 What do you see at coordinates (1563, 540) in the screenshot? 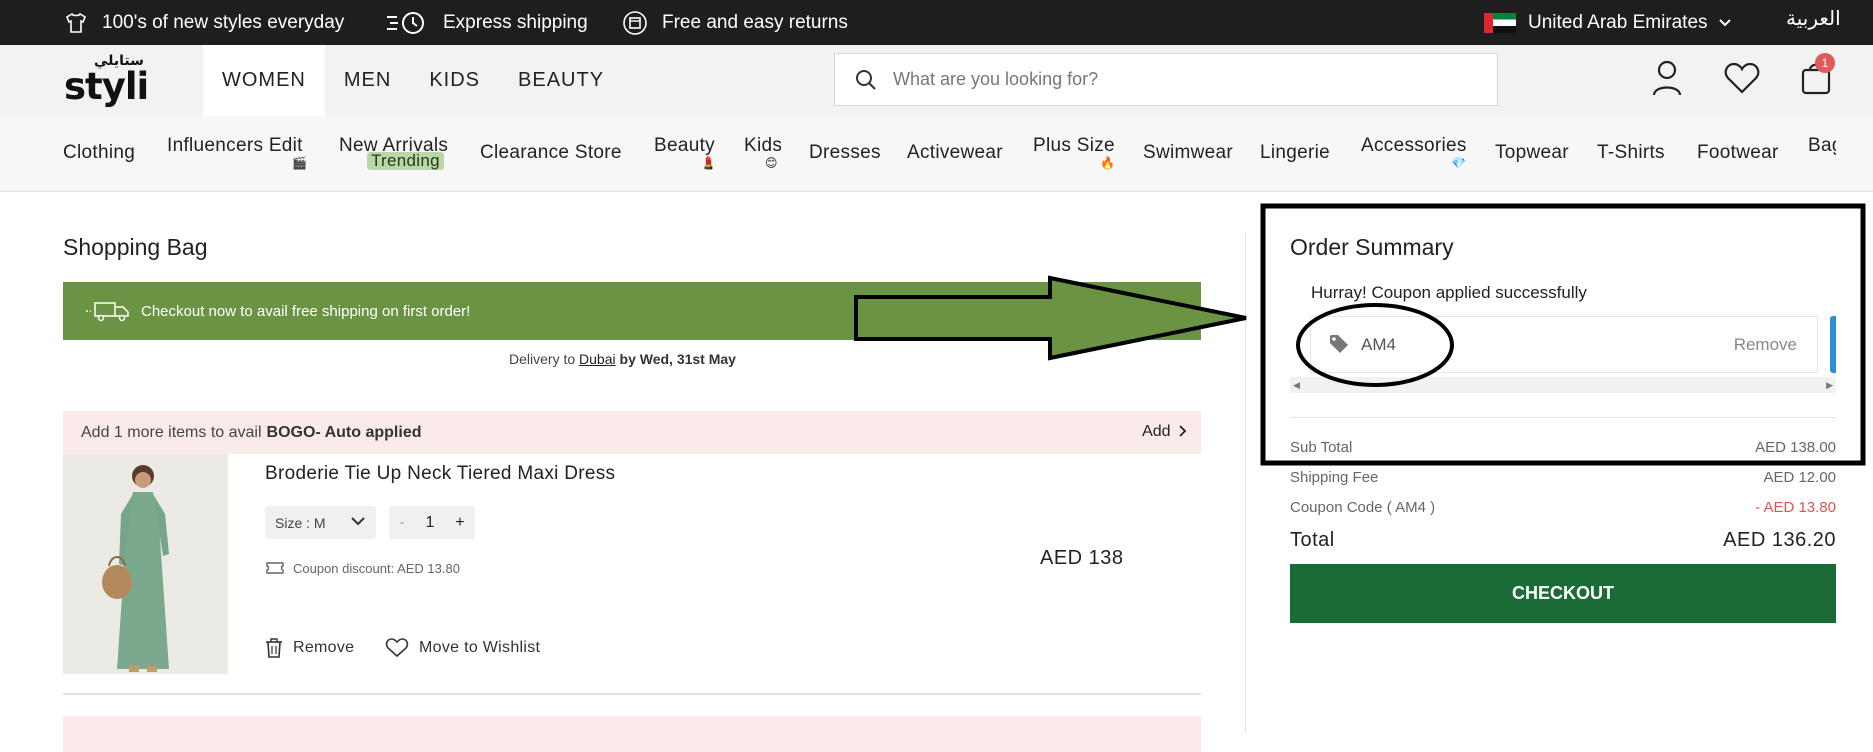
I see `total-row: Total AED 136.20` at bounding box center [1563, 540].